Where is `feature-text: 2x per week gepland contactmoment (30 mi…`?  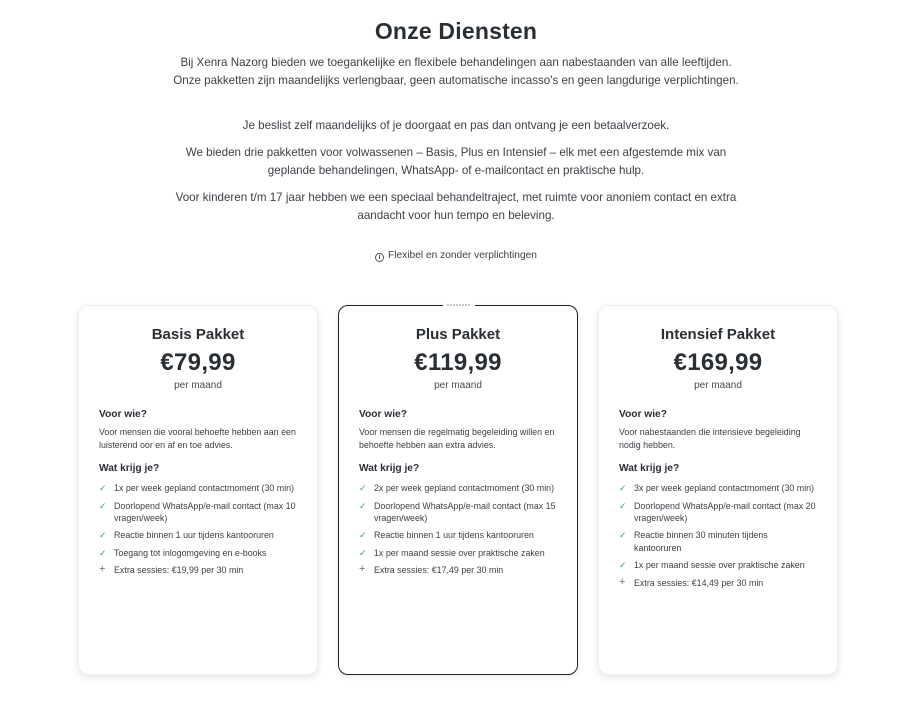 feature-text: 2x per week gepland contactmoment (30 mi… is located at coordinates (464, 488).